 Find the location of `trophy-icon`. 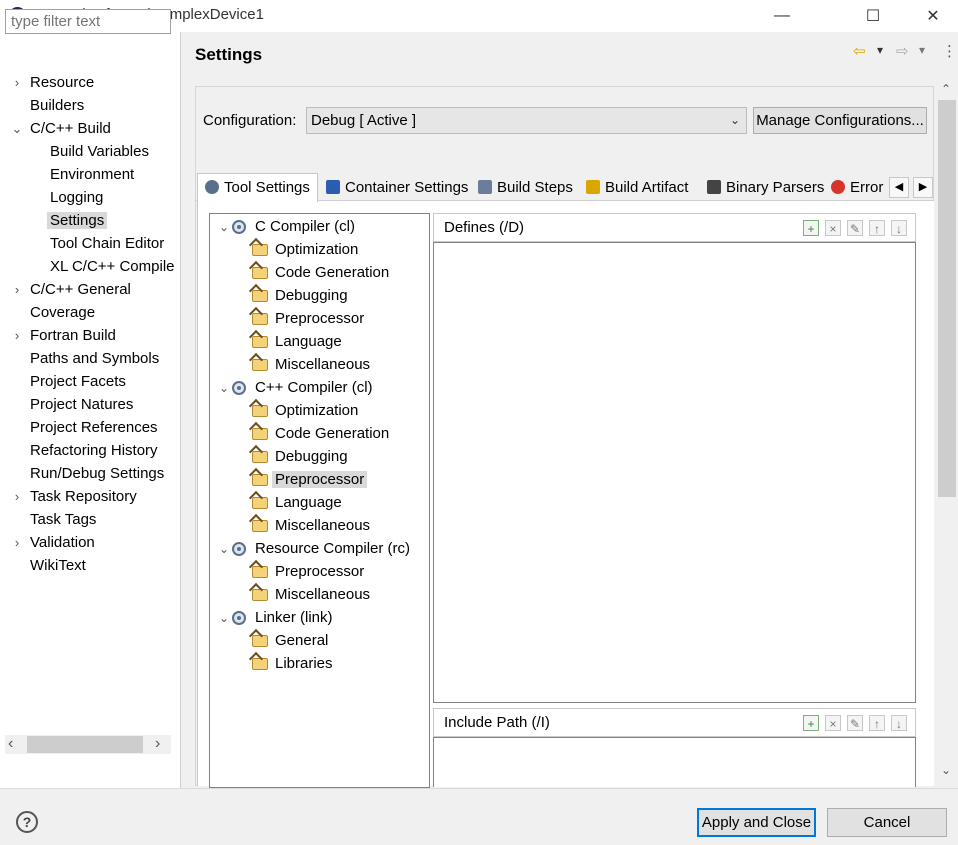

trophy-icon is located at coordinates (593, 187).